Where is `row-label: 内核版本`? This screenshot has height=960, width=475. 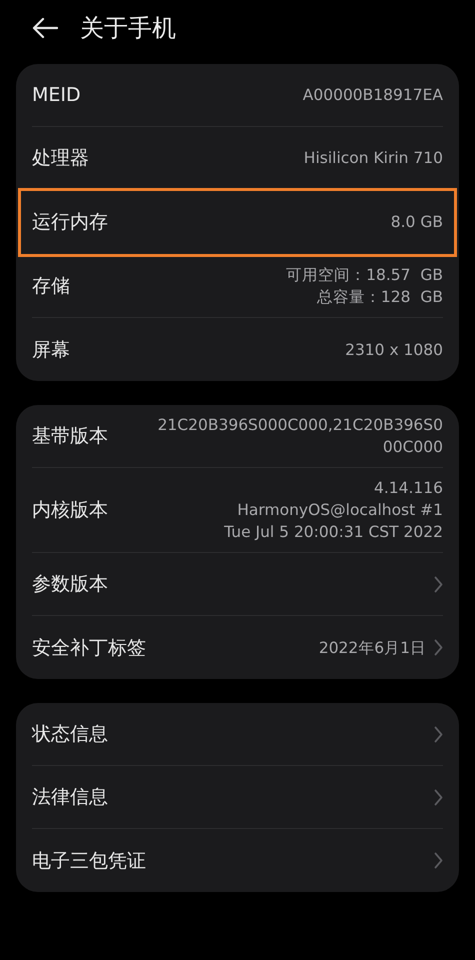 row-label: 内核版本 is located at coordinates (70, 510).